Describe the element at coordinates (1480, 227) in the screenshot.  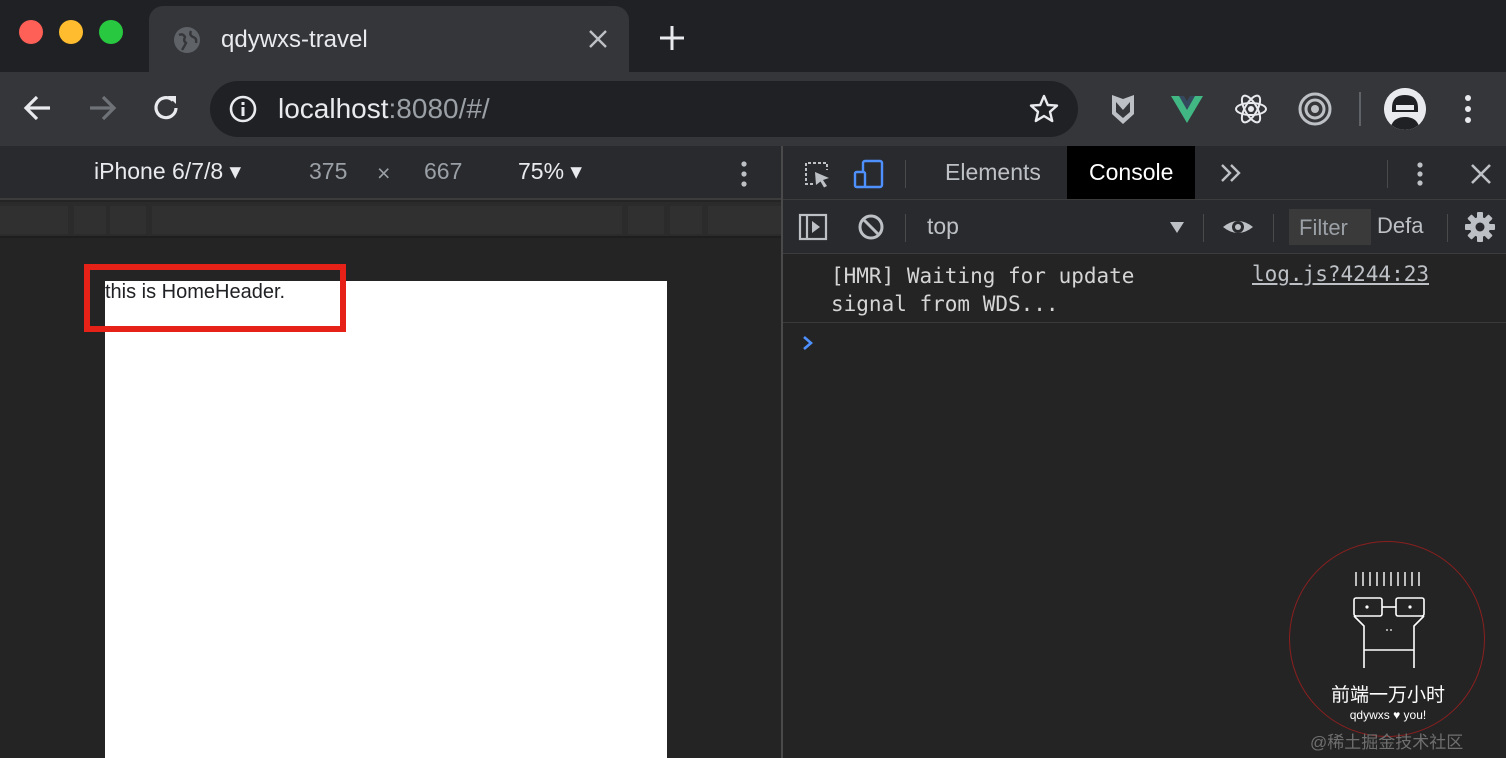
I see `console-settings-gear-icon` at that location.